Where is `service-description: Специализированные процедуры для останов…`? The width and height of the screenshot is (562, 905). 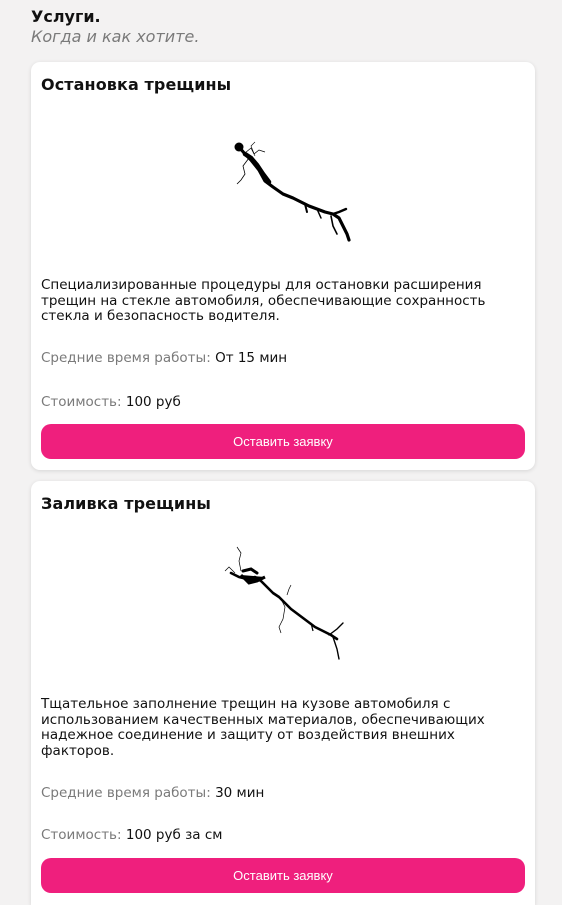
service-description: Специализированные процедуры для останов… is located at coordinates (263, 300).